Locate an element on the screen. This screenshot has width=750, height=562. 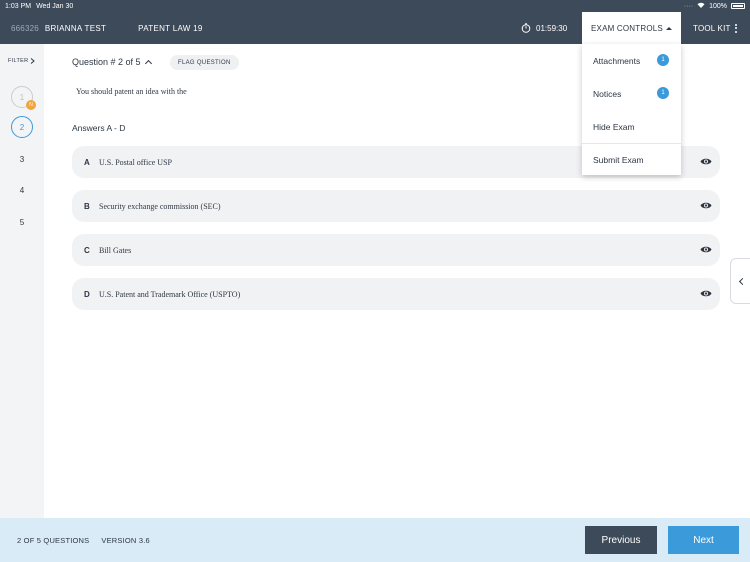
question-nav-3: 3 is located at coordinates (22, 159).